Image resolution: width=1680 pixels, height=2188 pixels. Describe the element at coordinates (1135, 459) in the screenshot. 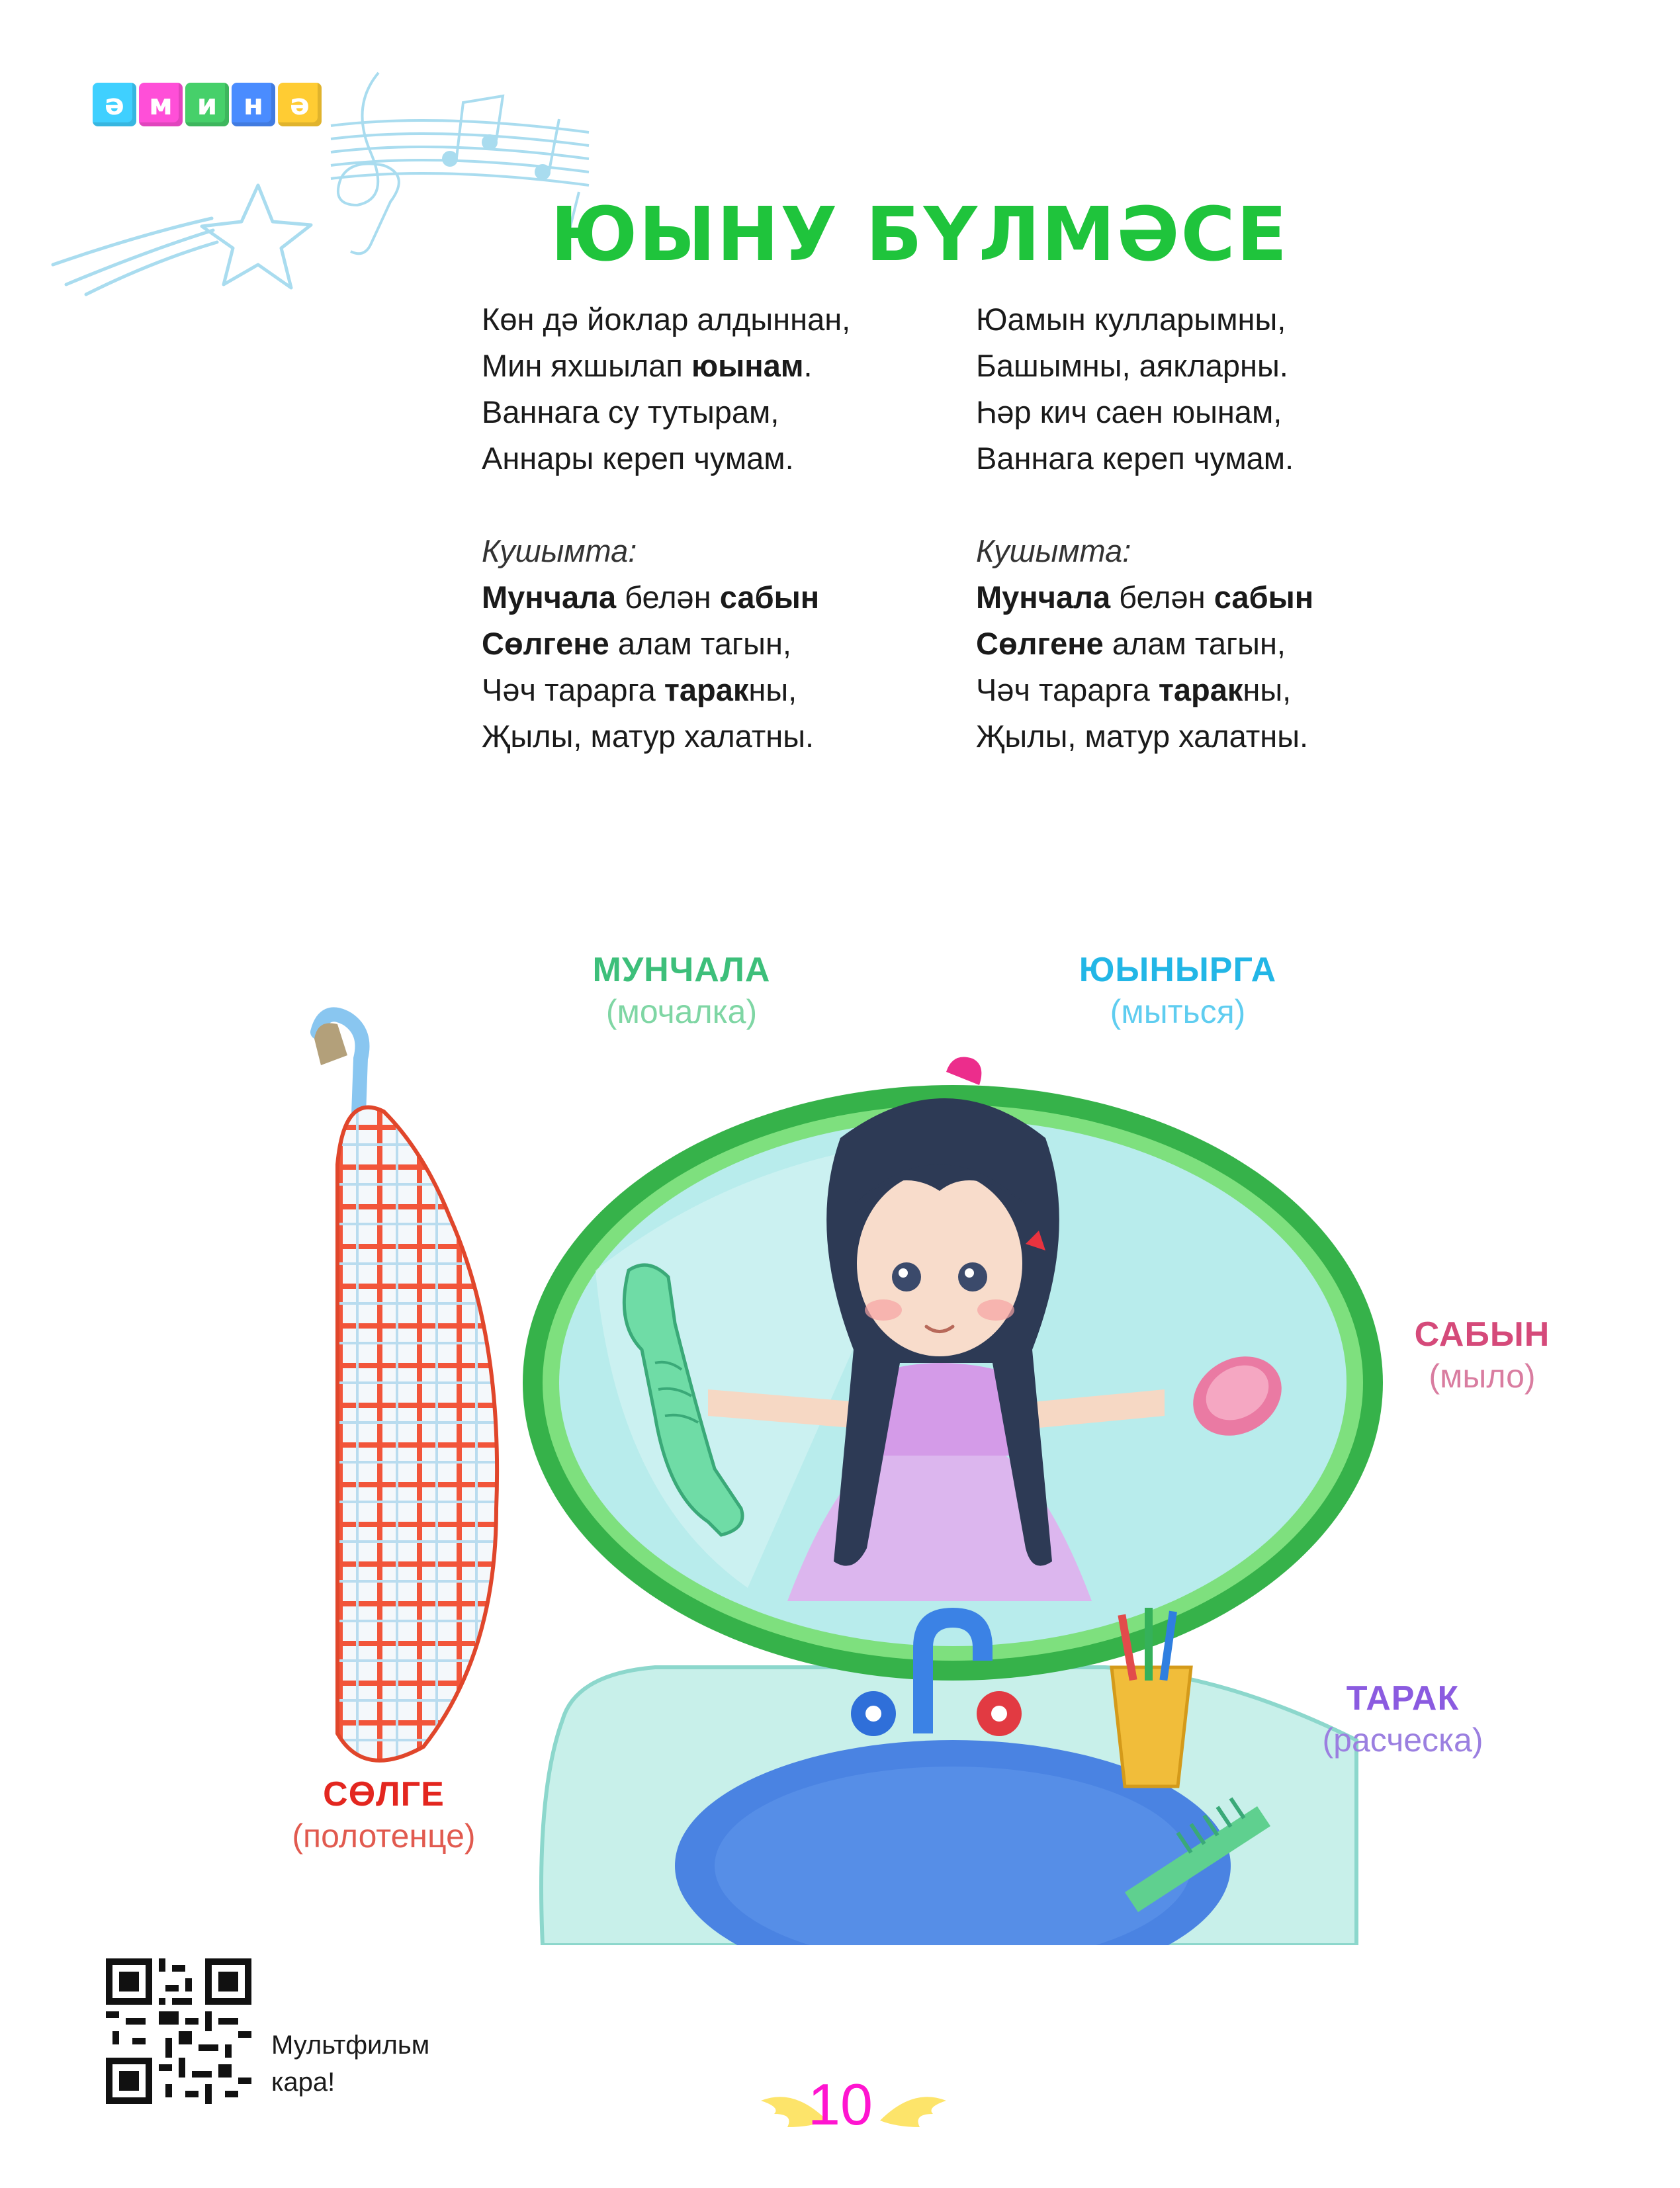

I see `poem-line: Ваннага кереп чумам.` at that location.